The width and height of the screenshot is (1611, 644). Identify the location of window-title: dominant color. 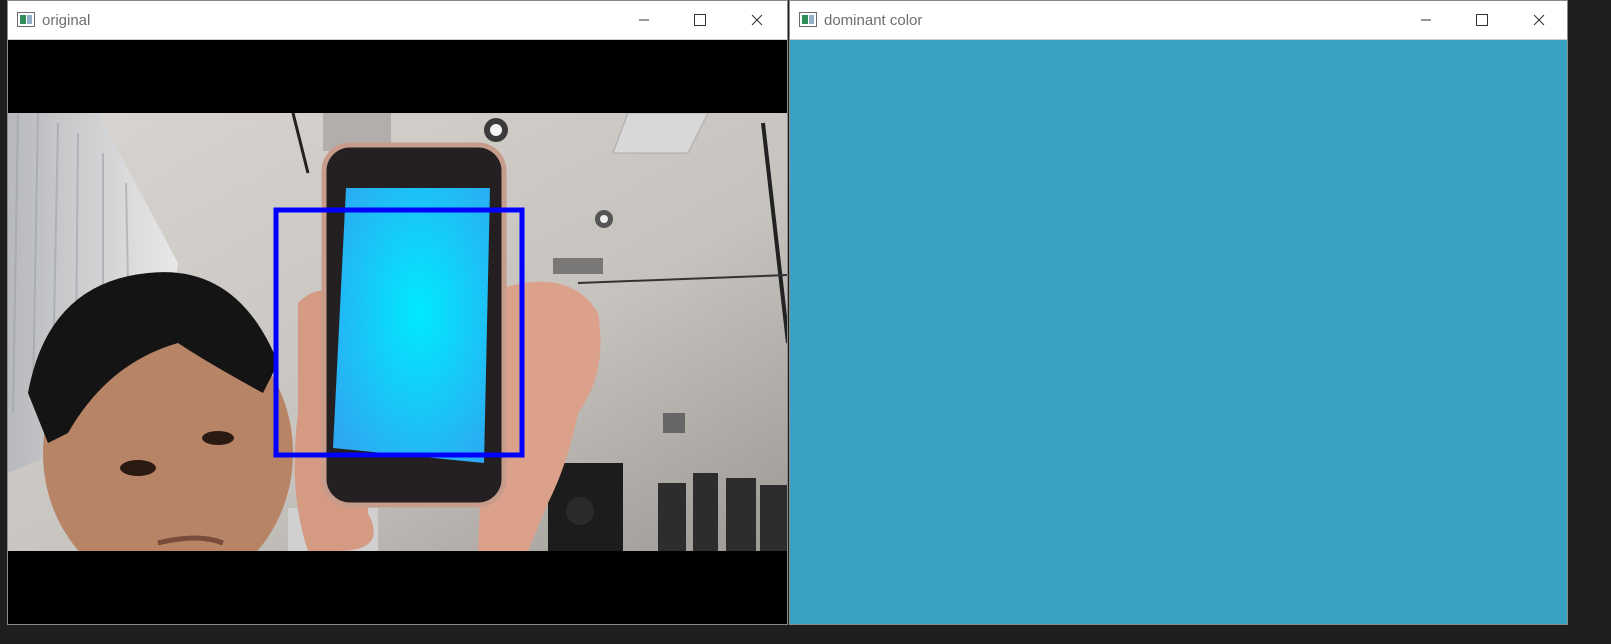
(873, 20).